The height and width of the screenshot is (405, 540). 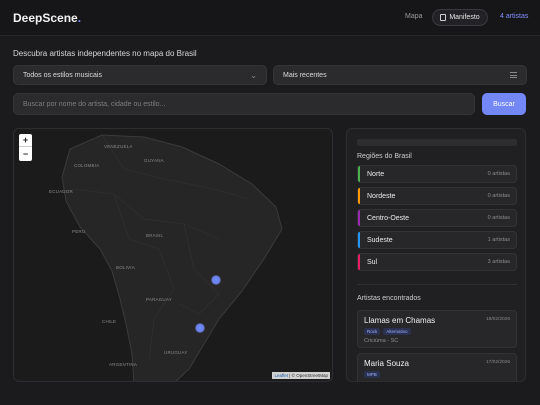 What do you see at coordinates (497, 319) in the screenshot?
I see `artist-date: 18/02/2026` at bounding box center [497, 319].